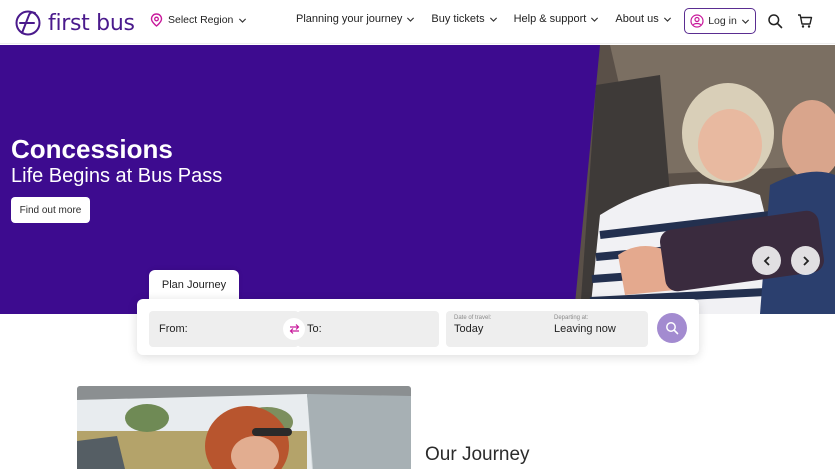  I want to click on nav-planning-your-journey: Planning your journey, so click(355, 19).